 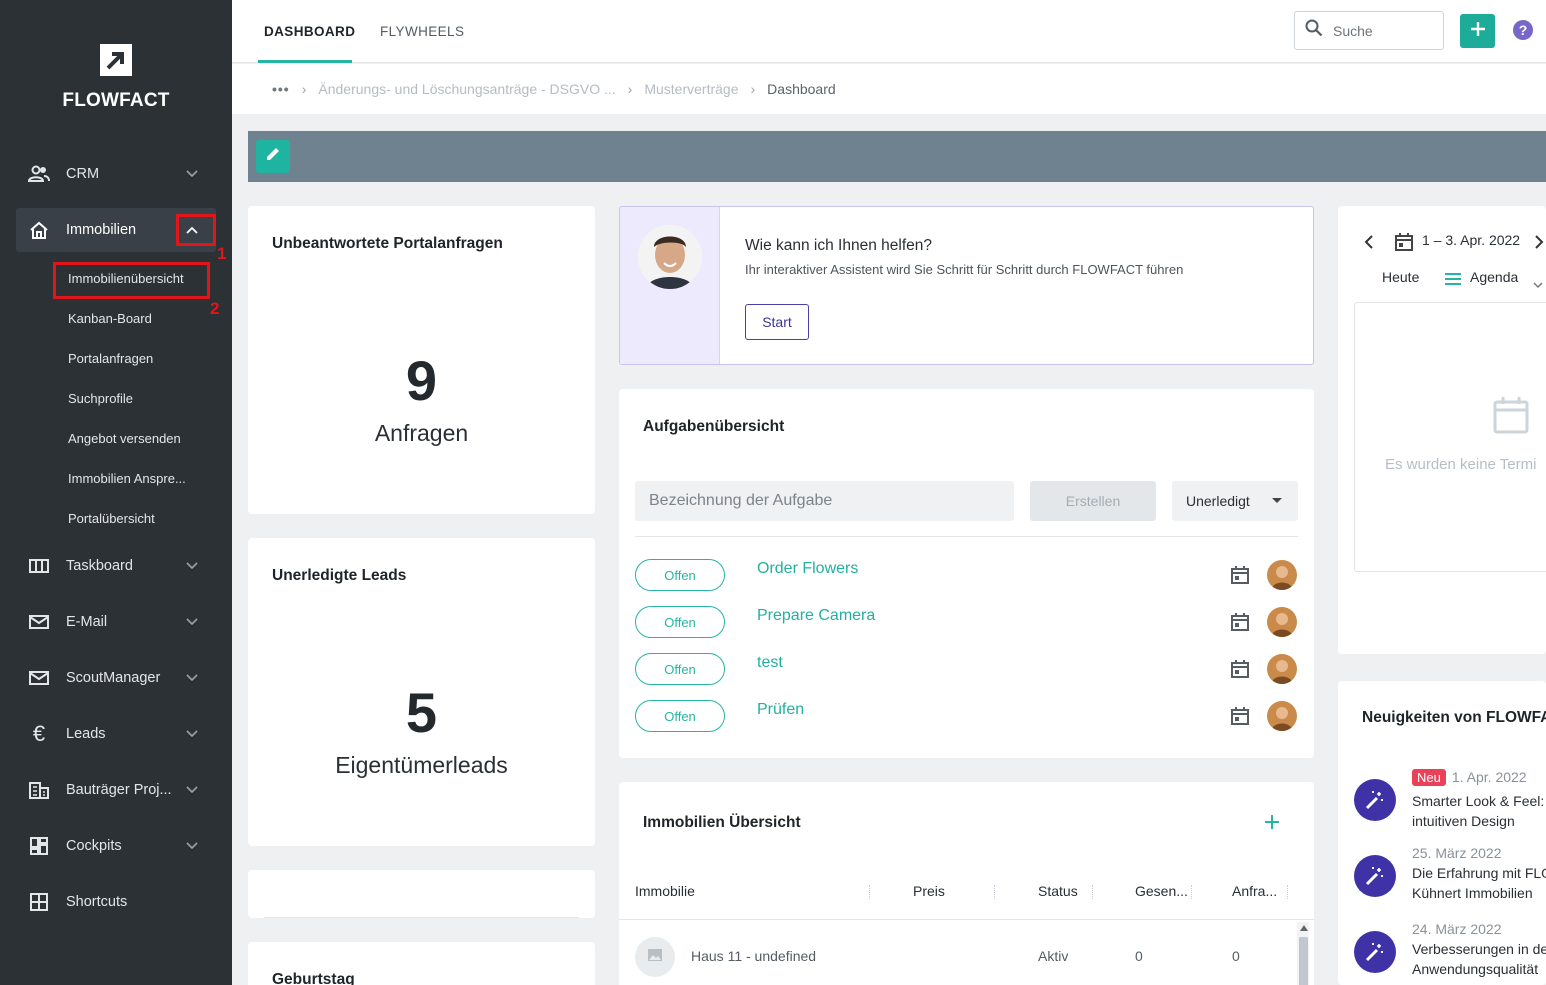 I want to click on task-name: Prüfen, so click(x=780, y=710).